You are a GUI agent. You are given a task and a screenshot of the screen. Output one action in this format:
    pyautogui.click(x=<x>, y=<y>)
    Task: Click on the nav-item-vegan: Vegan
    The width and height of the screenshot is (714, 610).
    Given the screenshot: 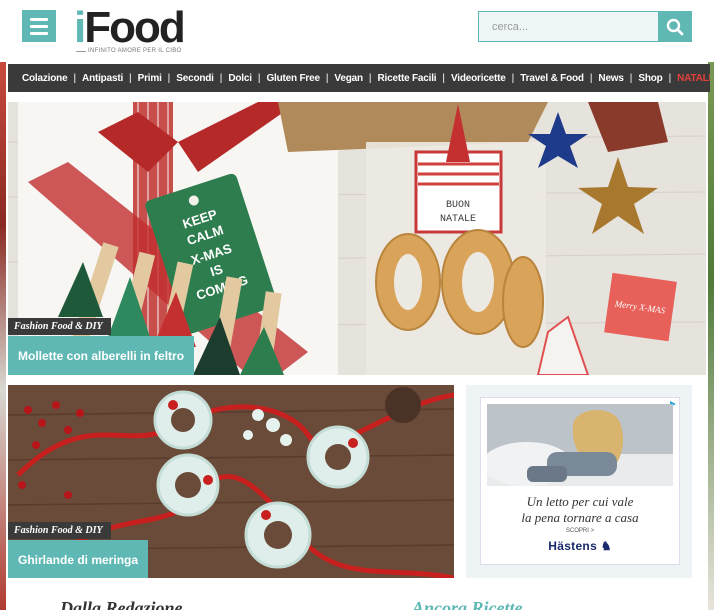 What is the action you would take?
    pyautogui.click(x=348, y=78)
    